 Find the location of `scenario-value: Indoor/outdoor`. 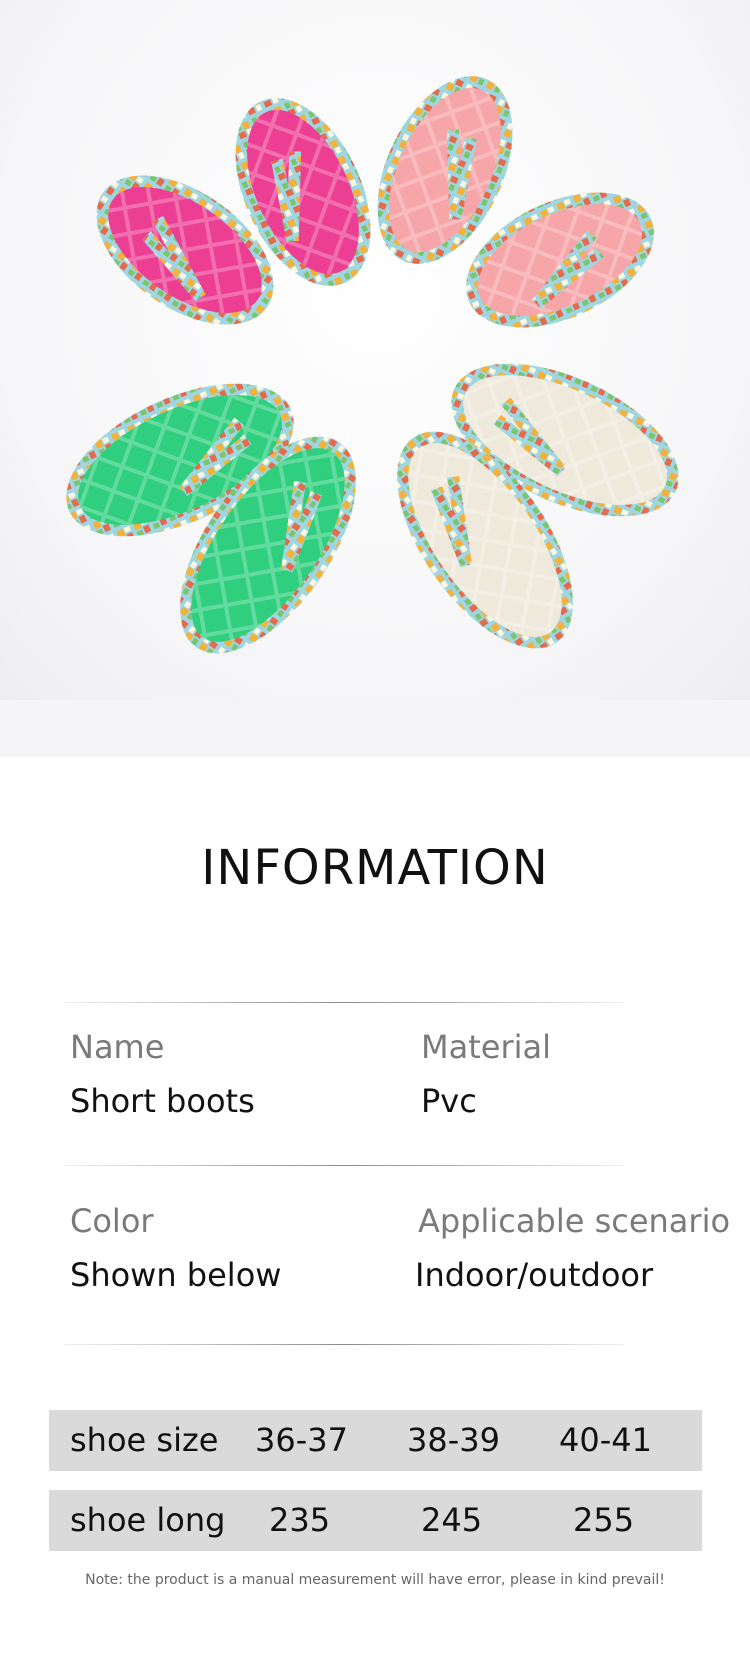

scenario-value: Indoor/outdoor is located at coordinates (534, 1275).